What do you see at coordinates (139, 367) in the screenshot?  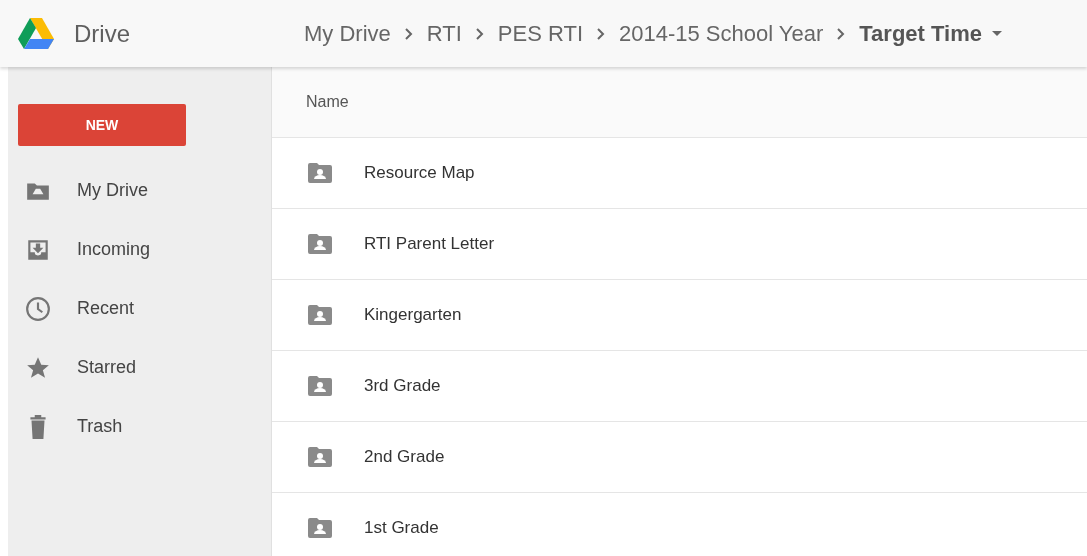 I see `sidebar-item: Starred` at bounding box center [139, 367].